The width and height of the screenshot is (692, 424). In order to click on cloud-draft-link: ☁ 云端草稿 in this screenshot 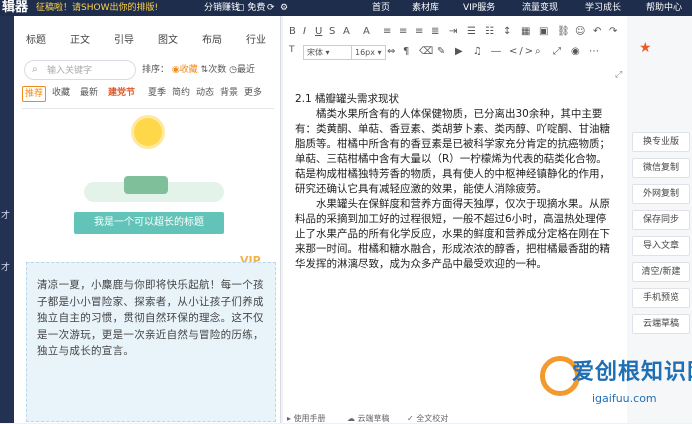, I will do `click(368, 418)`.